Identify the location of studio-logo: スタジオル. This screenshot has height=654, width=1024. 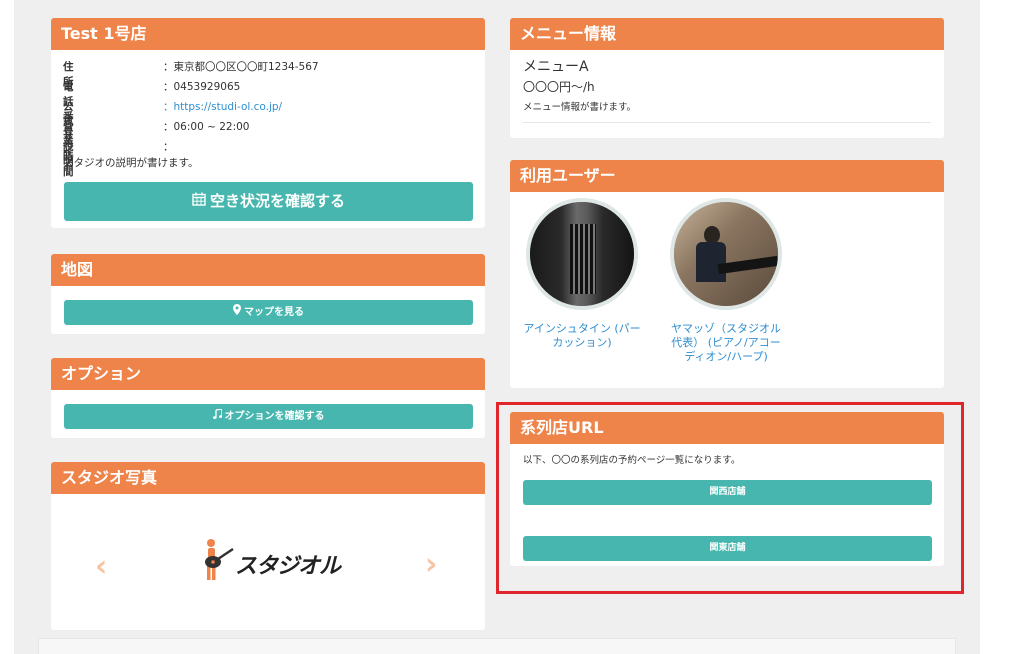
(270, 561).